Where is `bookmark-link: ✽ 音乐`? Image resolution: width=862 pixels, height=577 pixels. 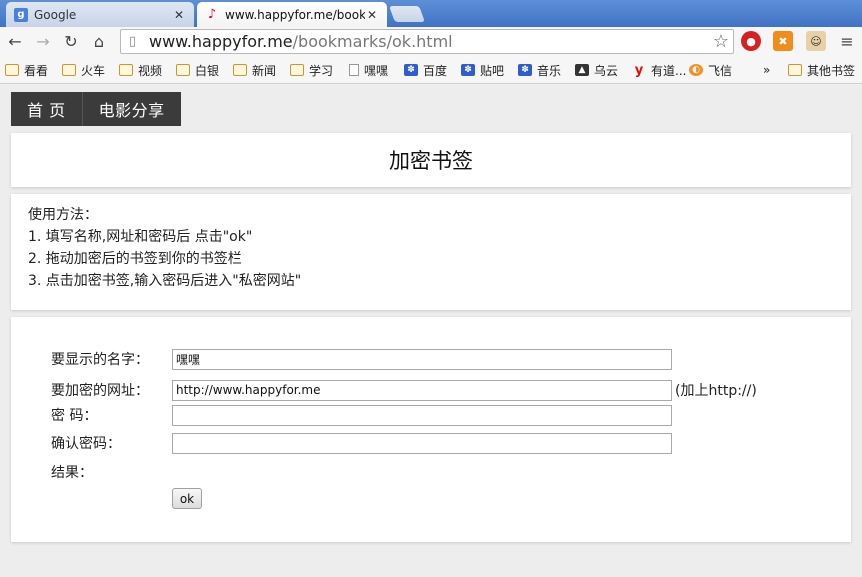
bookmark-link: ✽ 音乐 is located at coordinates (539, 70).